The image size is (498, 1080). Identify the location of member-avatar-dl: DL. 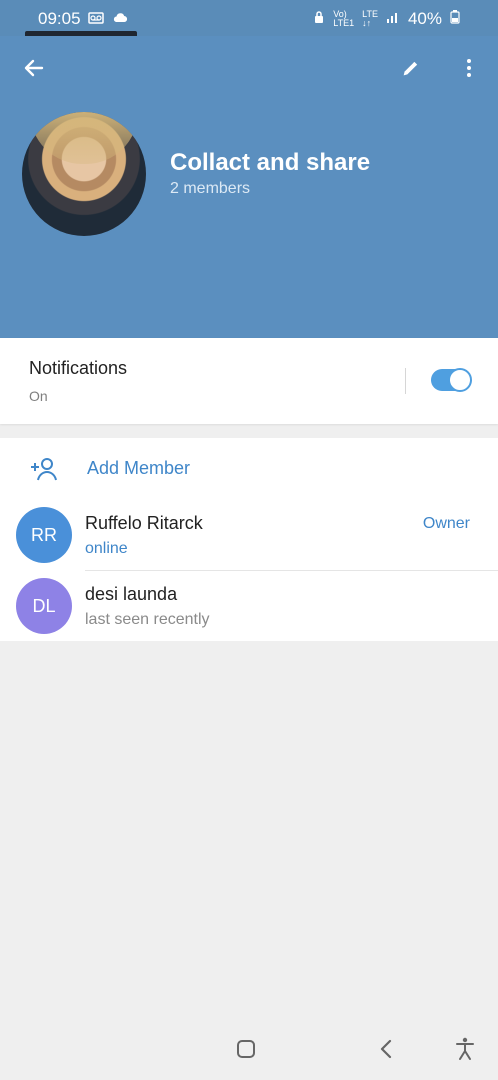
(44, 606).